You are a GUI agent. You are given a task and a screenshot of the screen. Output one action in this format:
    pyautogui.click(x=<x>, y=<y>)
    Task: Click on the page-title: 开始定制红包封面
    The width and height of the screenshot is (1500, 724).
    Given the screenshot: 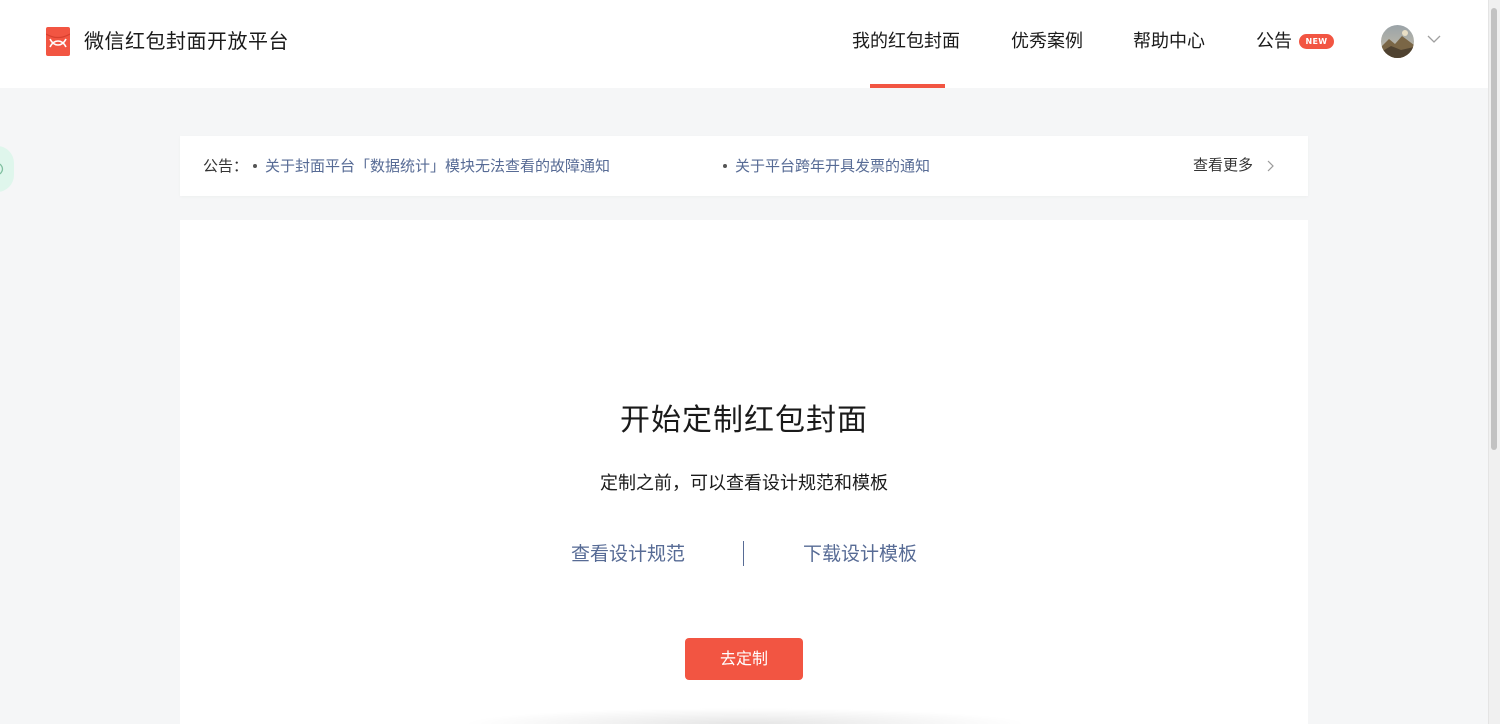 What is the action you would take?
    pyautogui.click(x=744, y=420)
    